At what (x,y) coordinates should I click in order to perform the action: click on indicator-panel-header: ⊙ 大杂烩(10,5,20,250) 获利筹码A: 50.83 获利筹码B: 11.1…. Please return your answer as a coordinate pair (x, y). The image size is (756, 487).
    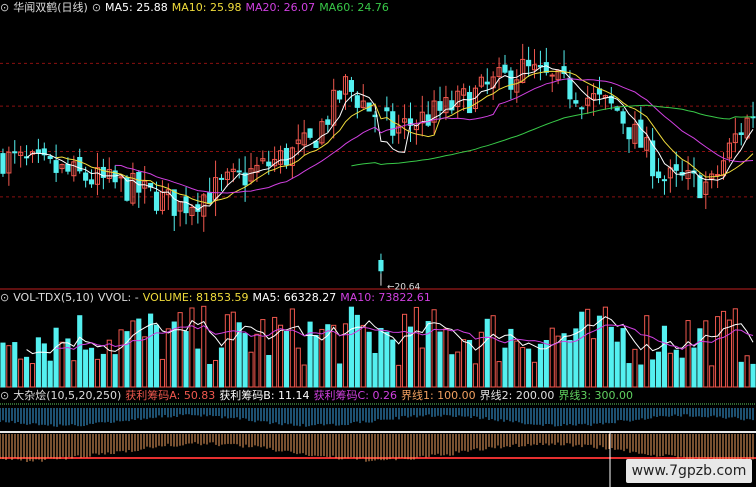
    Looking at the image, I should click on (318, 396).